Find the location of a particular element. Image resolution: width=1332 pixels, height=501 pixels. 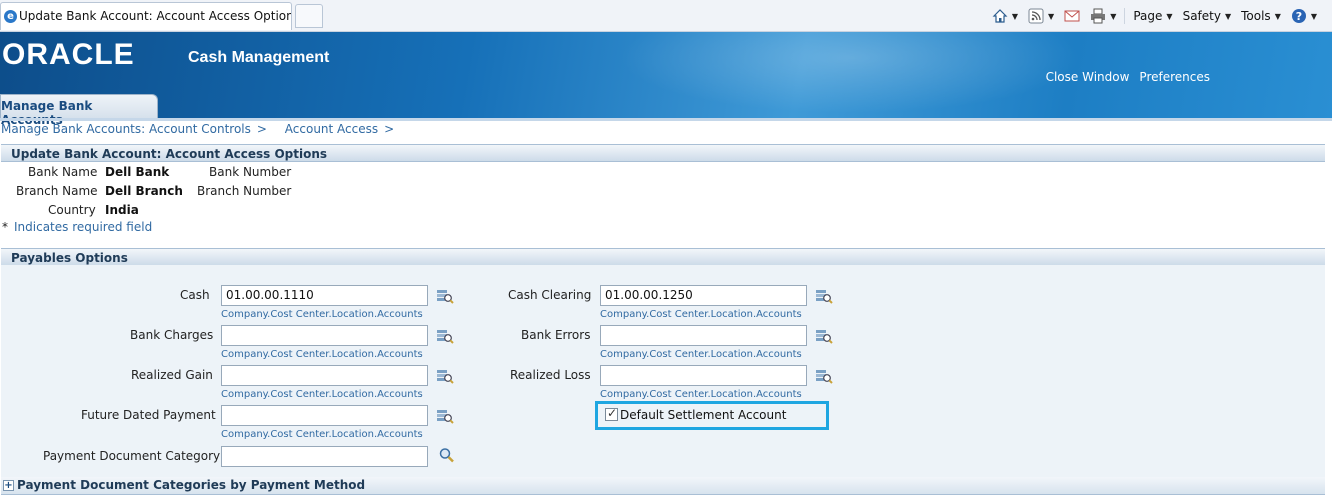

preferences-link: Preferences is located at coordinates (1174, 77).